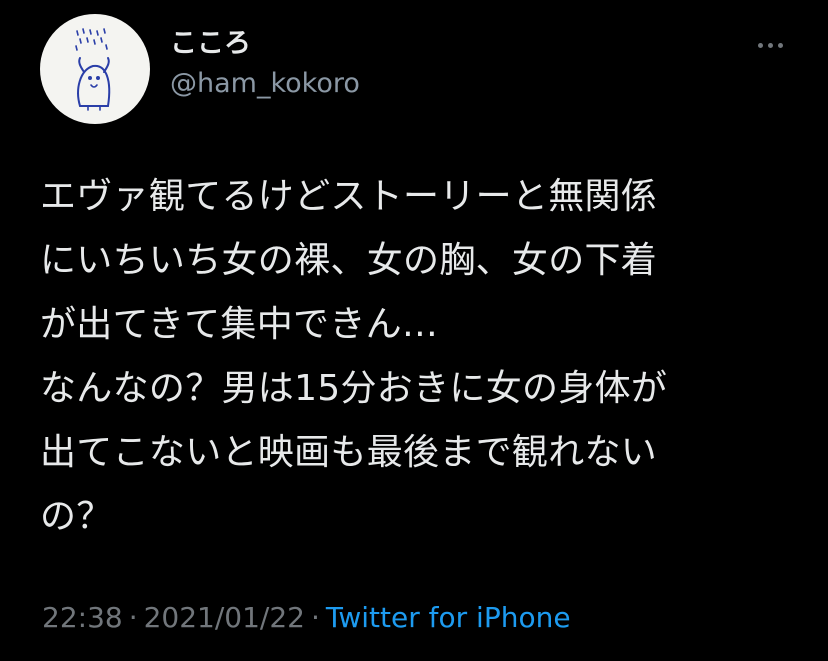  I want to click on hamster-doodle-avatar-icon, so click(93, 69).